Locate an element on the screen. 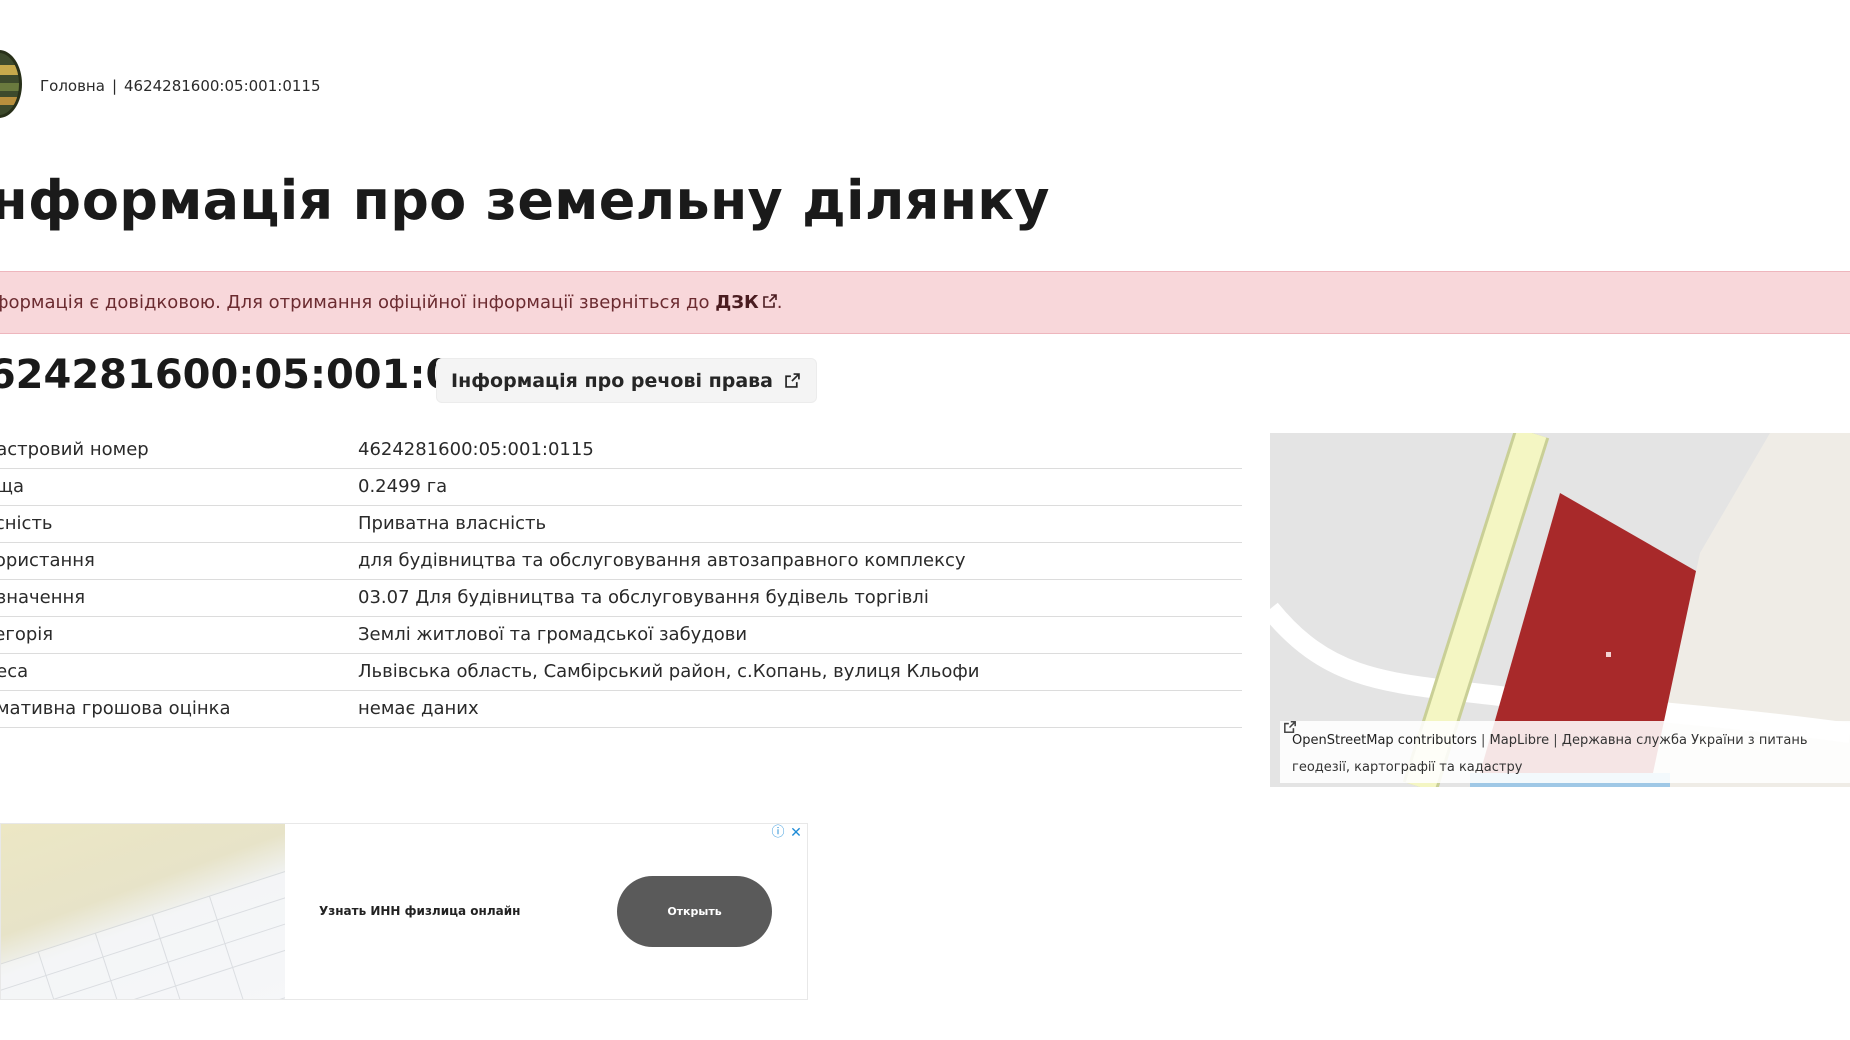 Image resolution: width=1850 pixels, height=1040 pixels. ad-image is located at coordinates (143, 911).